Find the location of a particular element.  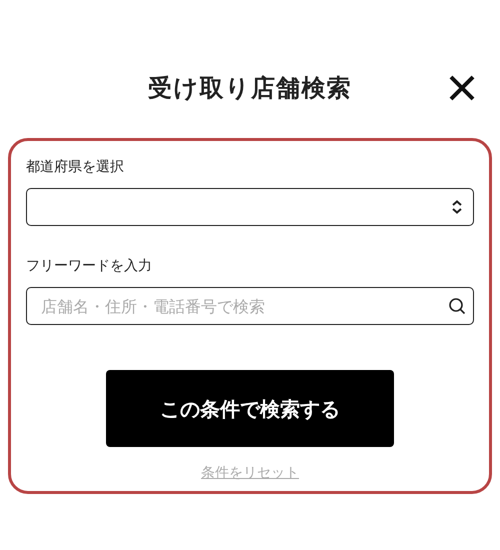

search-icon is located at coordinates (457, 306).